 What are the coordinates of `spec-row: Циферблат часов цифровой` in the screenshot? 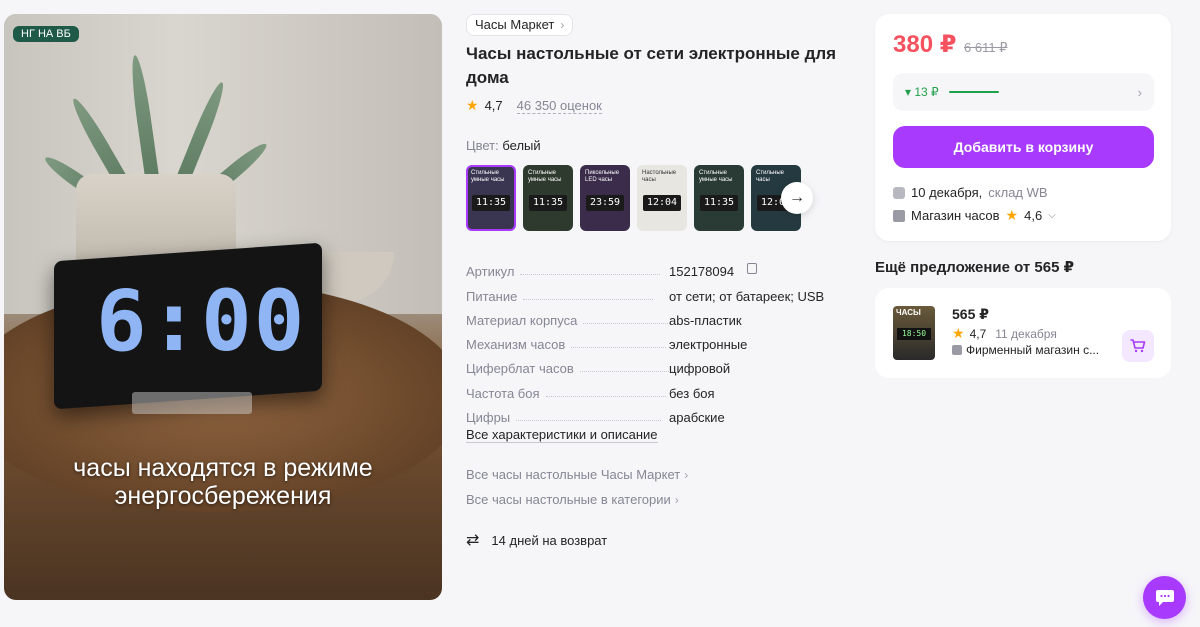 It's located at (656, 364).